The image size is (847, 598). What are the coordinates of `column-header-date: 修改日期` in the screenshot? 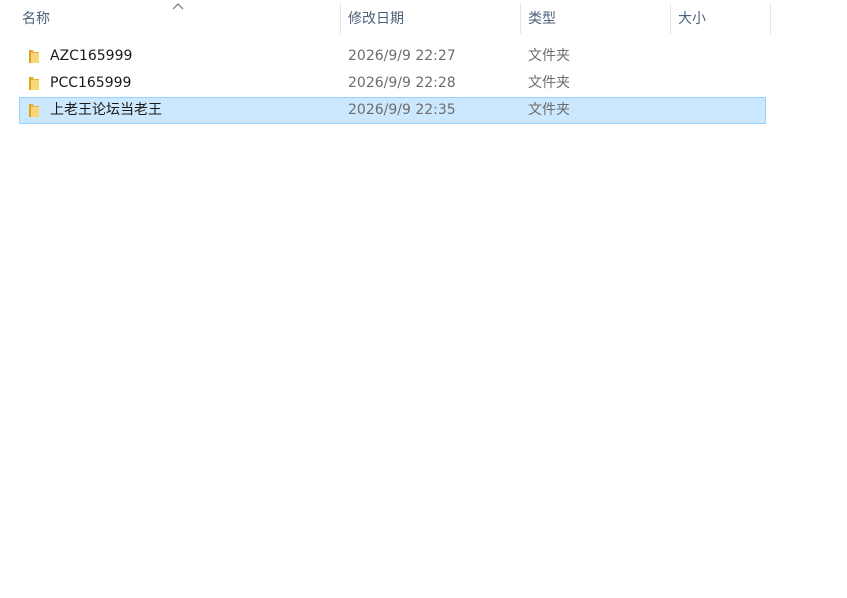 It's located at (430, 19).